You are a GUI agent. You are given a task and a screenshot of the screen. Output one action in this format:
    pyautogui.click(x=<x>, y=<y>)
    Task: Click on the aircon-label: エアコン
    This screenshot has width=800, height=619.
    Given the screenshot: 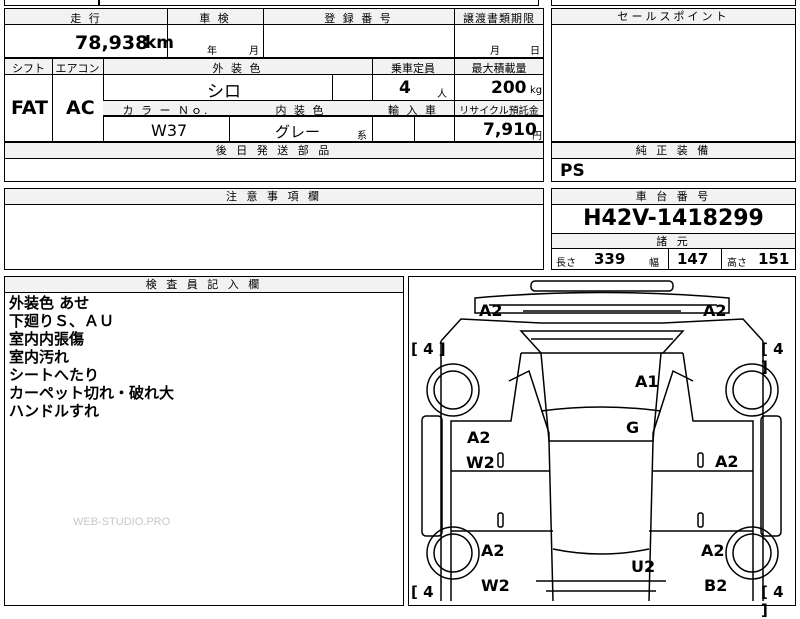 What is the action you would take?
    pyautogui.click(x=77, y=68)
    